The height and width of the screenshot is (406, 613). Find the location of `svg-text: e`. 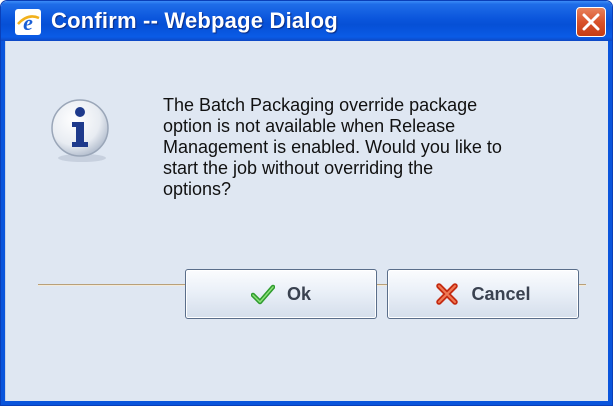

svg-text: e is located at coordinates (28, 22).